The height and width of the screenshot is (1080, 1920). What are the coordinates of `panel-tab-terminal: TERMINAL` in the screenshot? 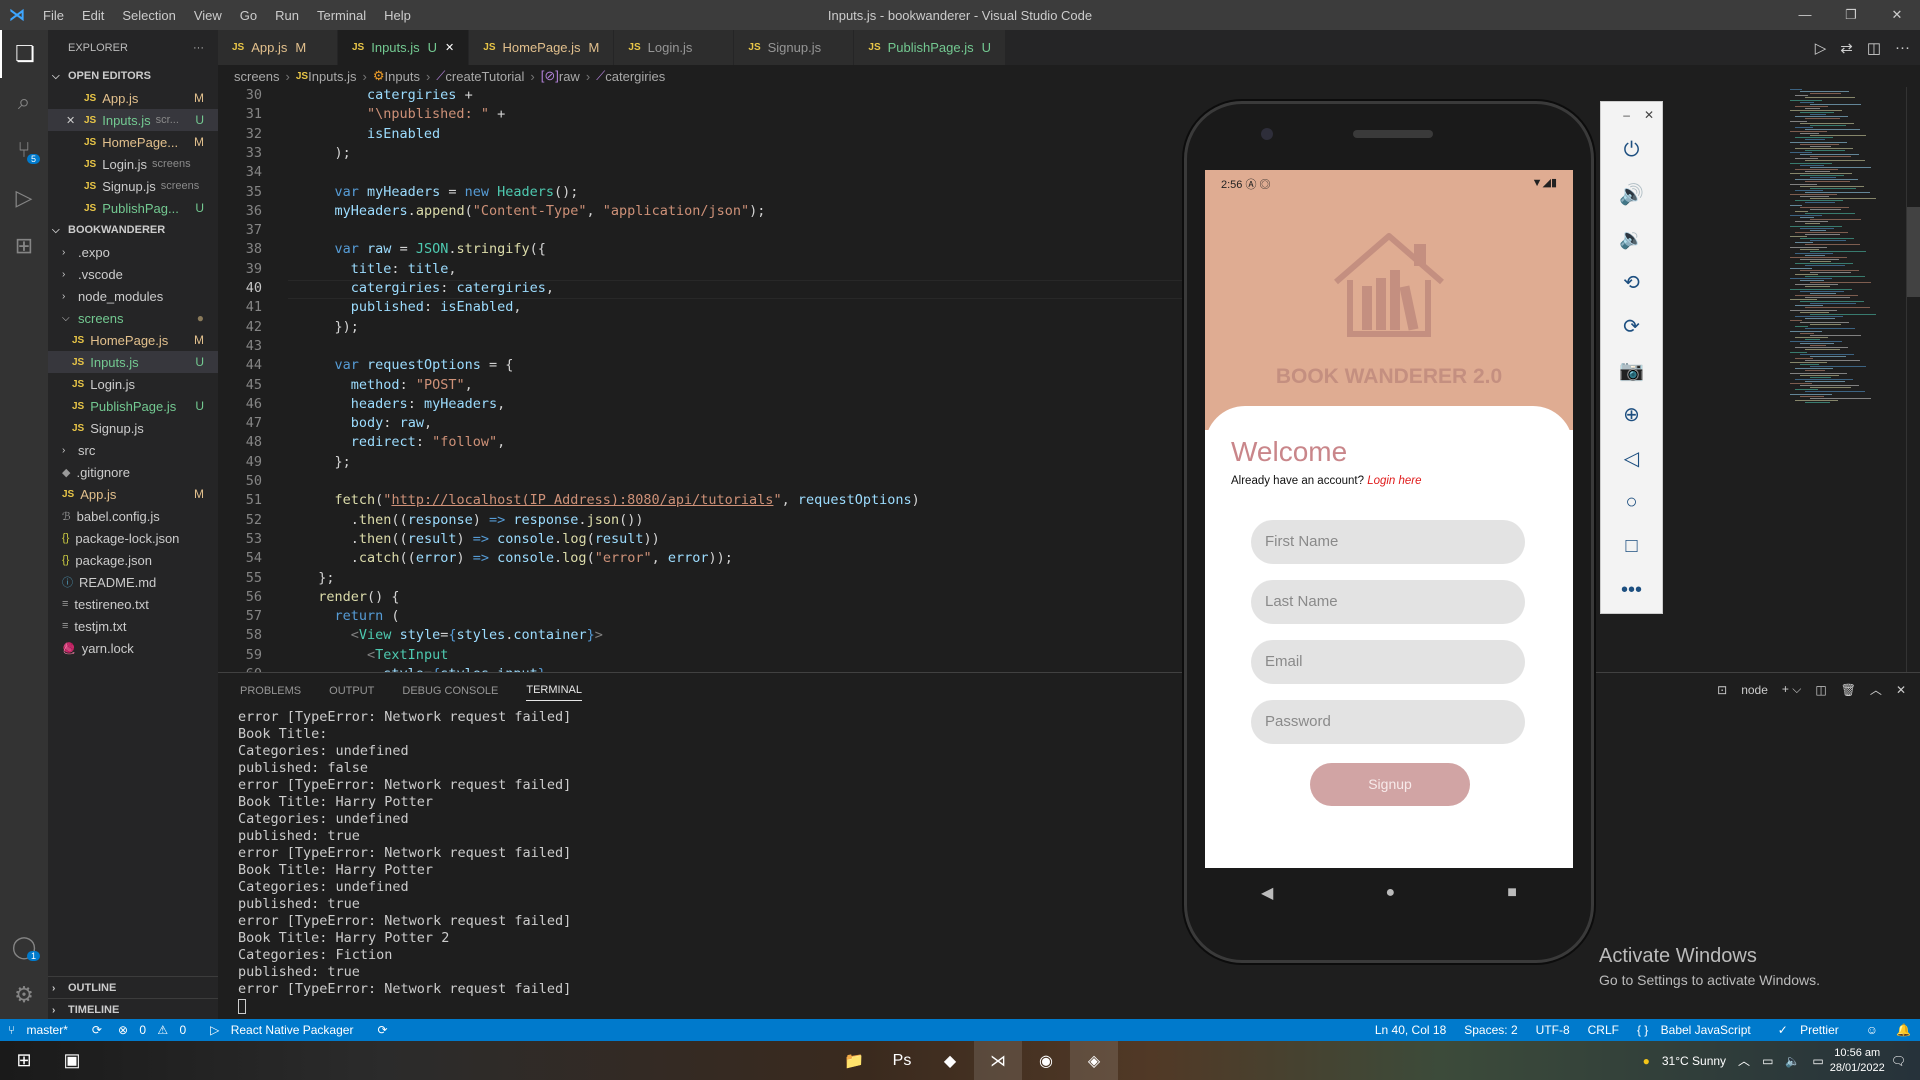 It's located at (554, 690).